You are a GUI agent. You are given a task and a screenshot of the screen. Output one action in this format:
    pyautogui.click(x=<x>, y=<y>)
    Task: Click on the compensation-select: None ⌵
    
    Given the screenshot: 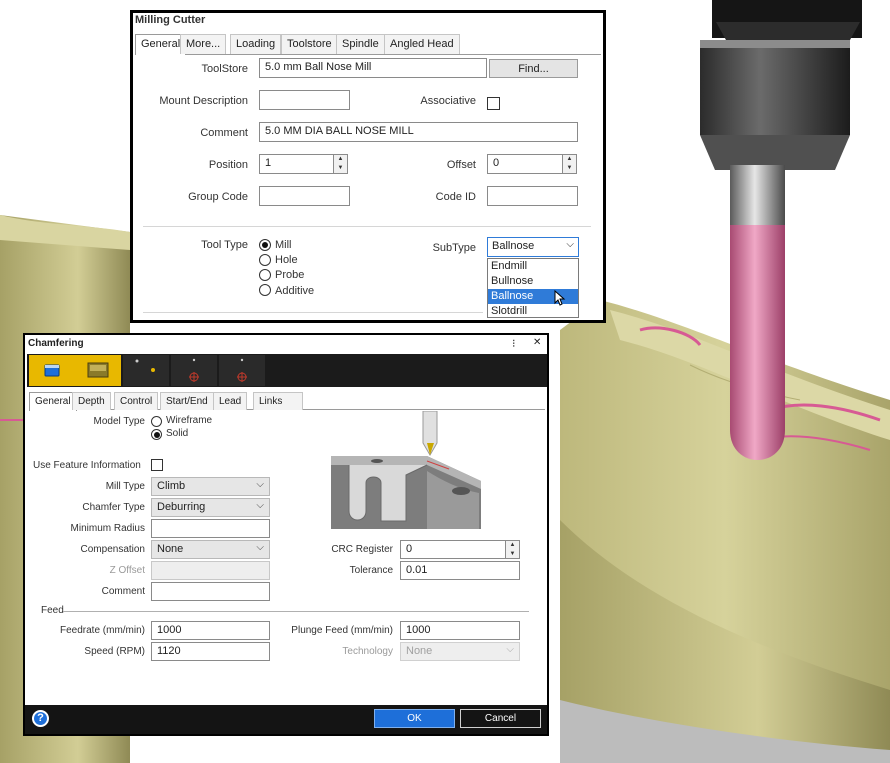 What is the action you would take?
    pyautogui.click(x=210, y=549)
    